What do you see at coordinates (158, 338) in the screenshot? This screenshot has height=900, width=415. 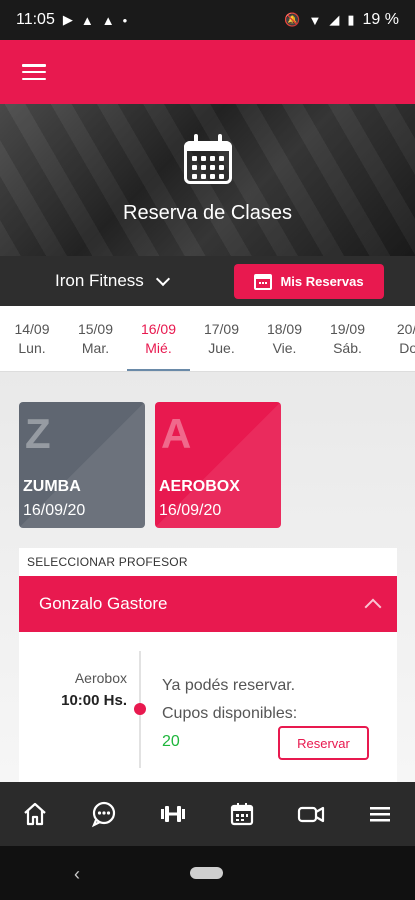 I see `day-tab-selected: 16/09 Mié.` at bounding box center [158, 338].